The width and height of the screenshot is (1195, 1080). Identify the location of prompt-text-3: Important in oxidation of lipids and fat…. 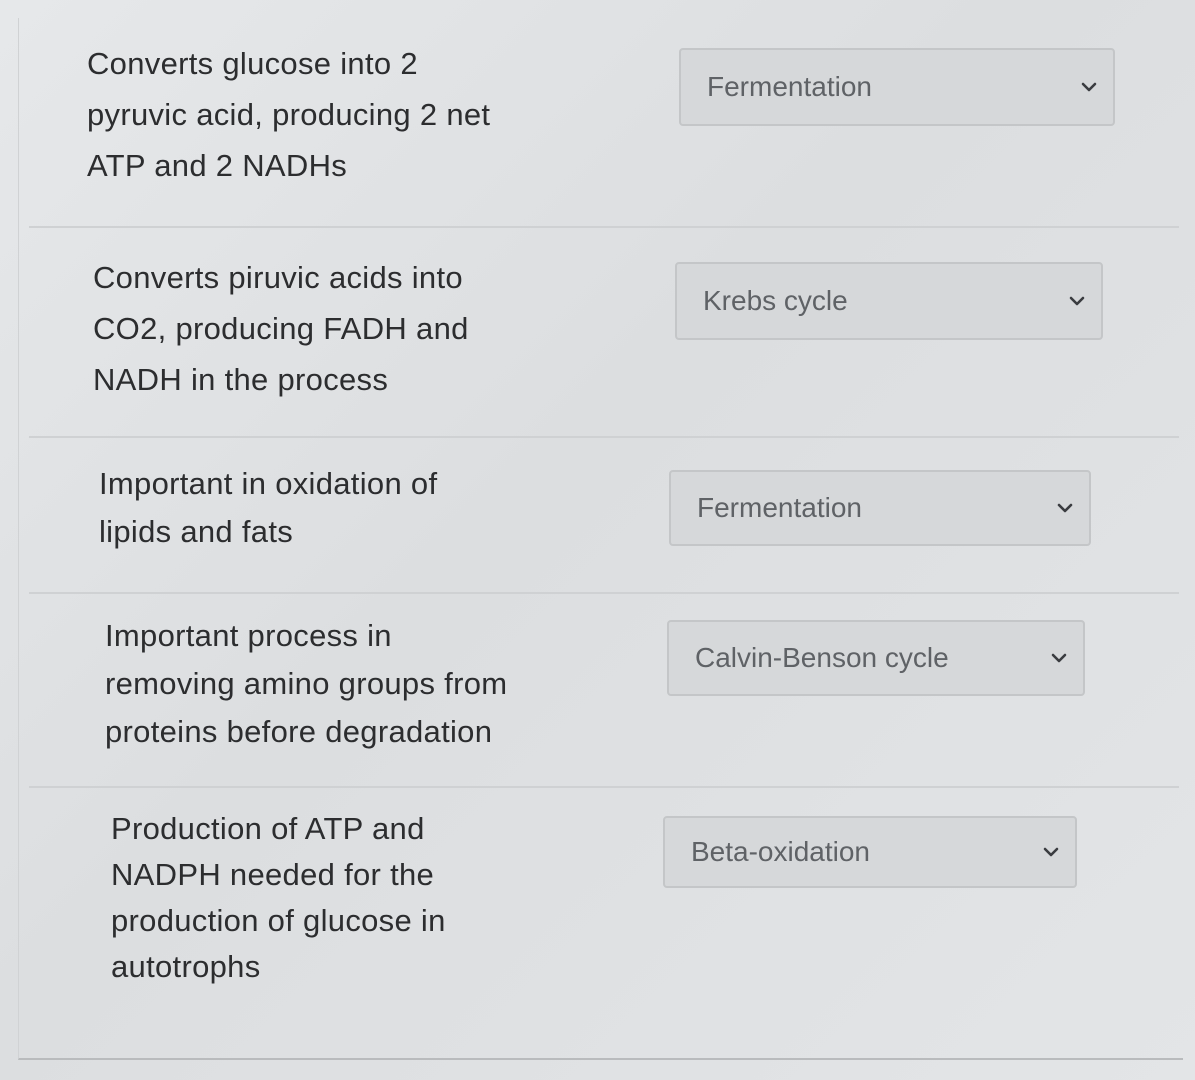
(268, 507).